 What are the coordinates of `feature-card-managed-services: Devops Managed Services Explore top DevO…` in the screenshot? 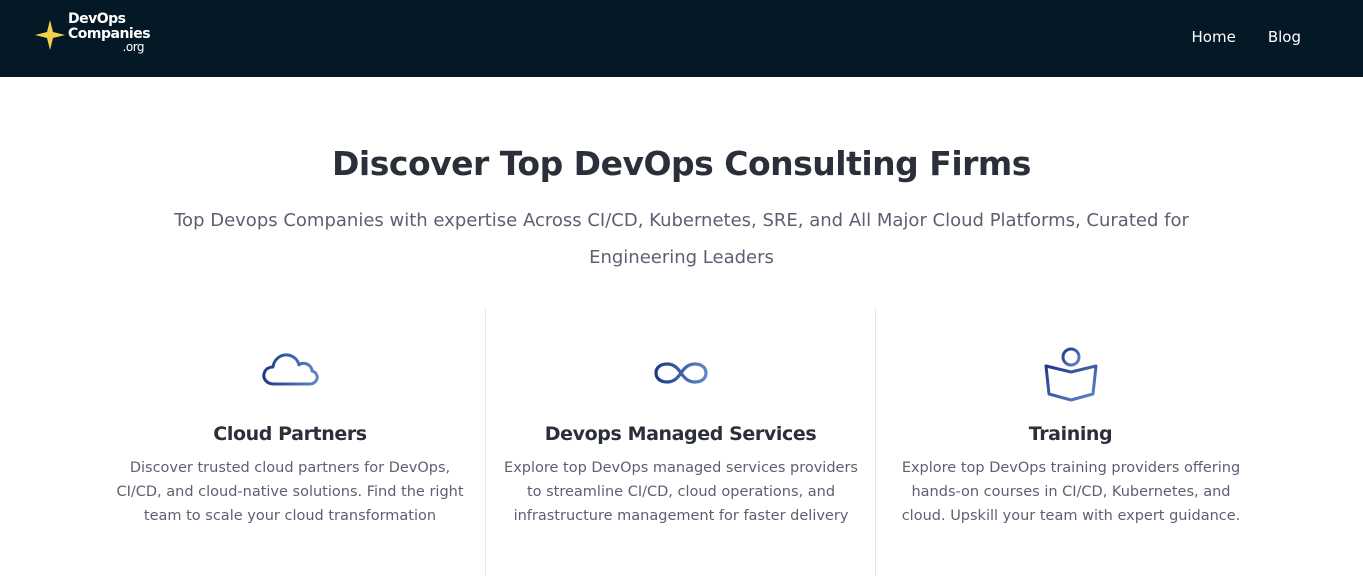 It's located at (680, 442).